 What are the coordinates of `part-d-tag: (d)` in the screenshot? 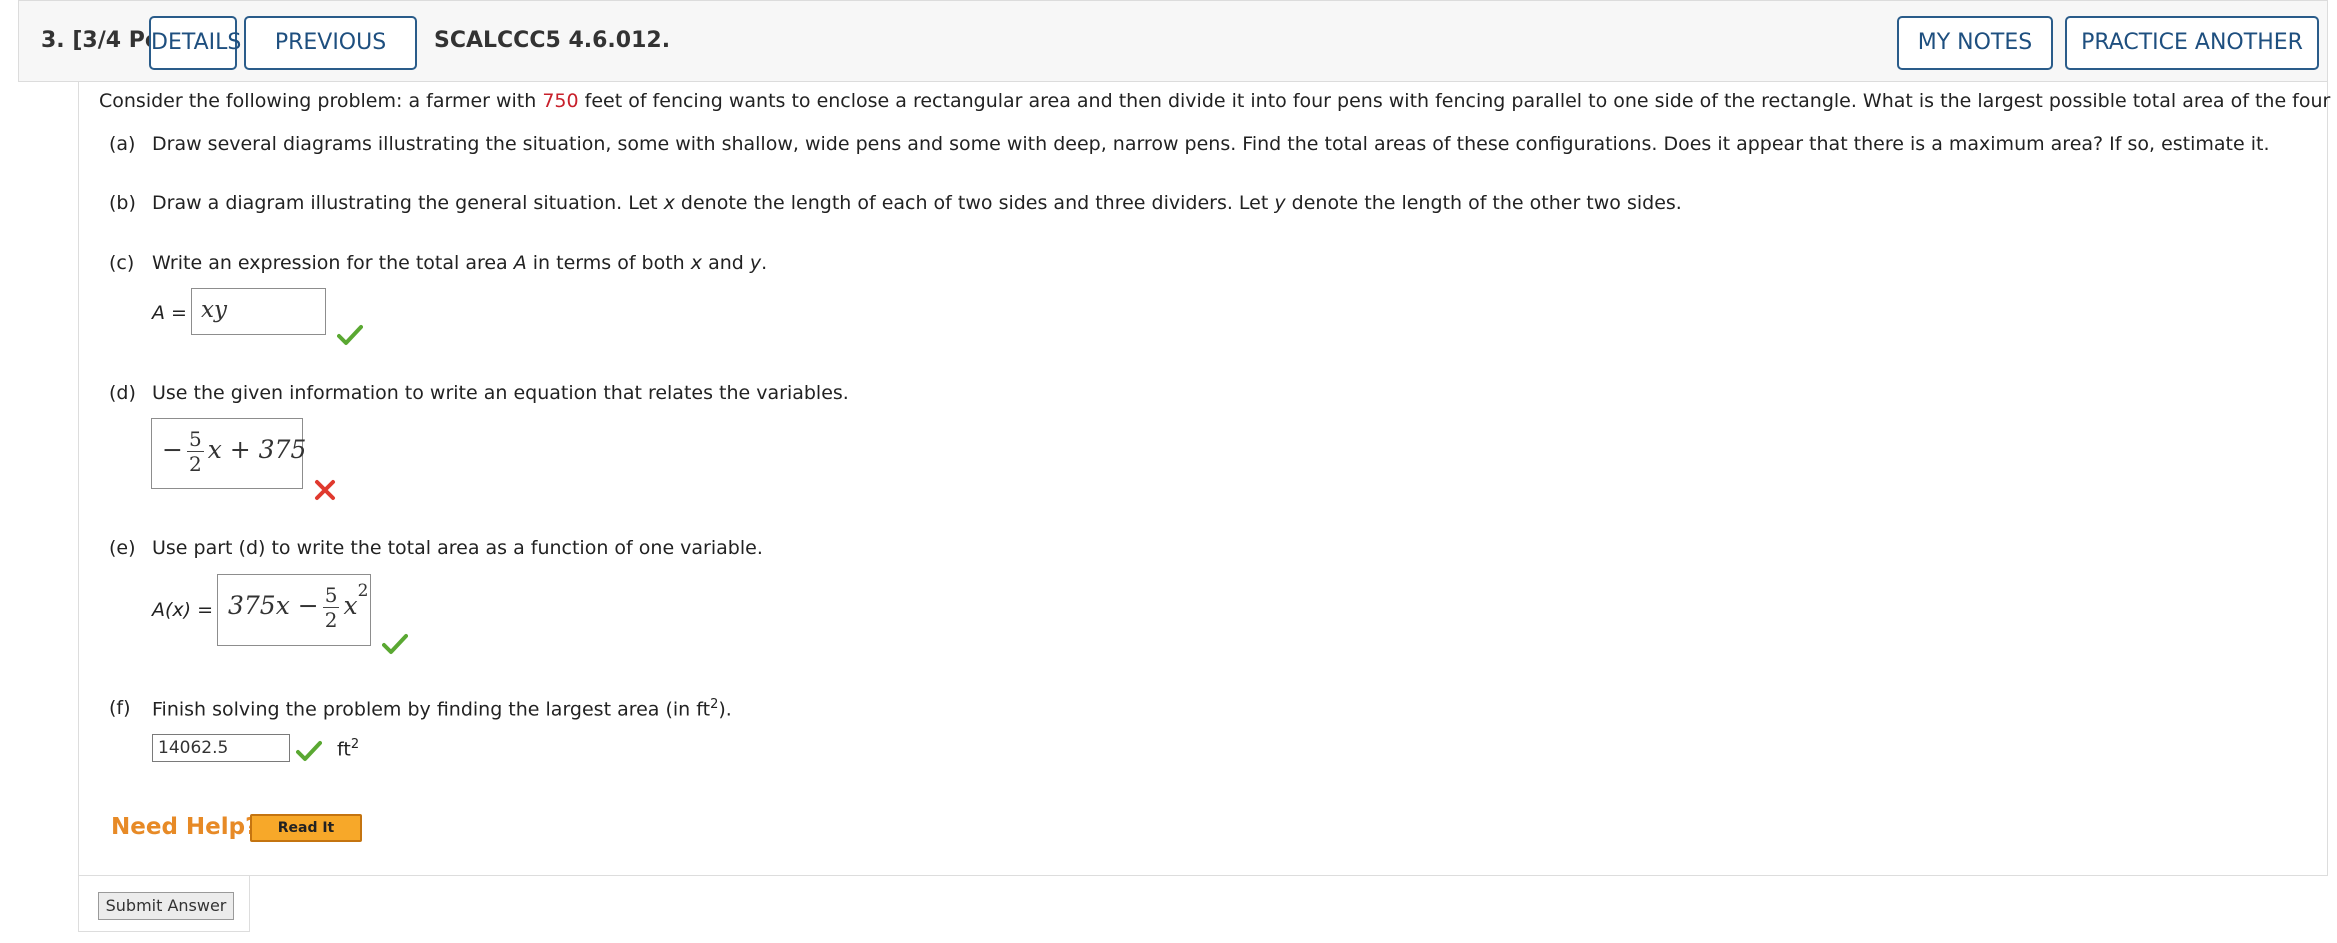 It's located at (122, 393).